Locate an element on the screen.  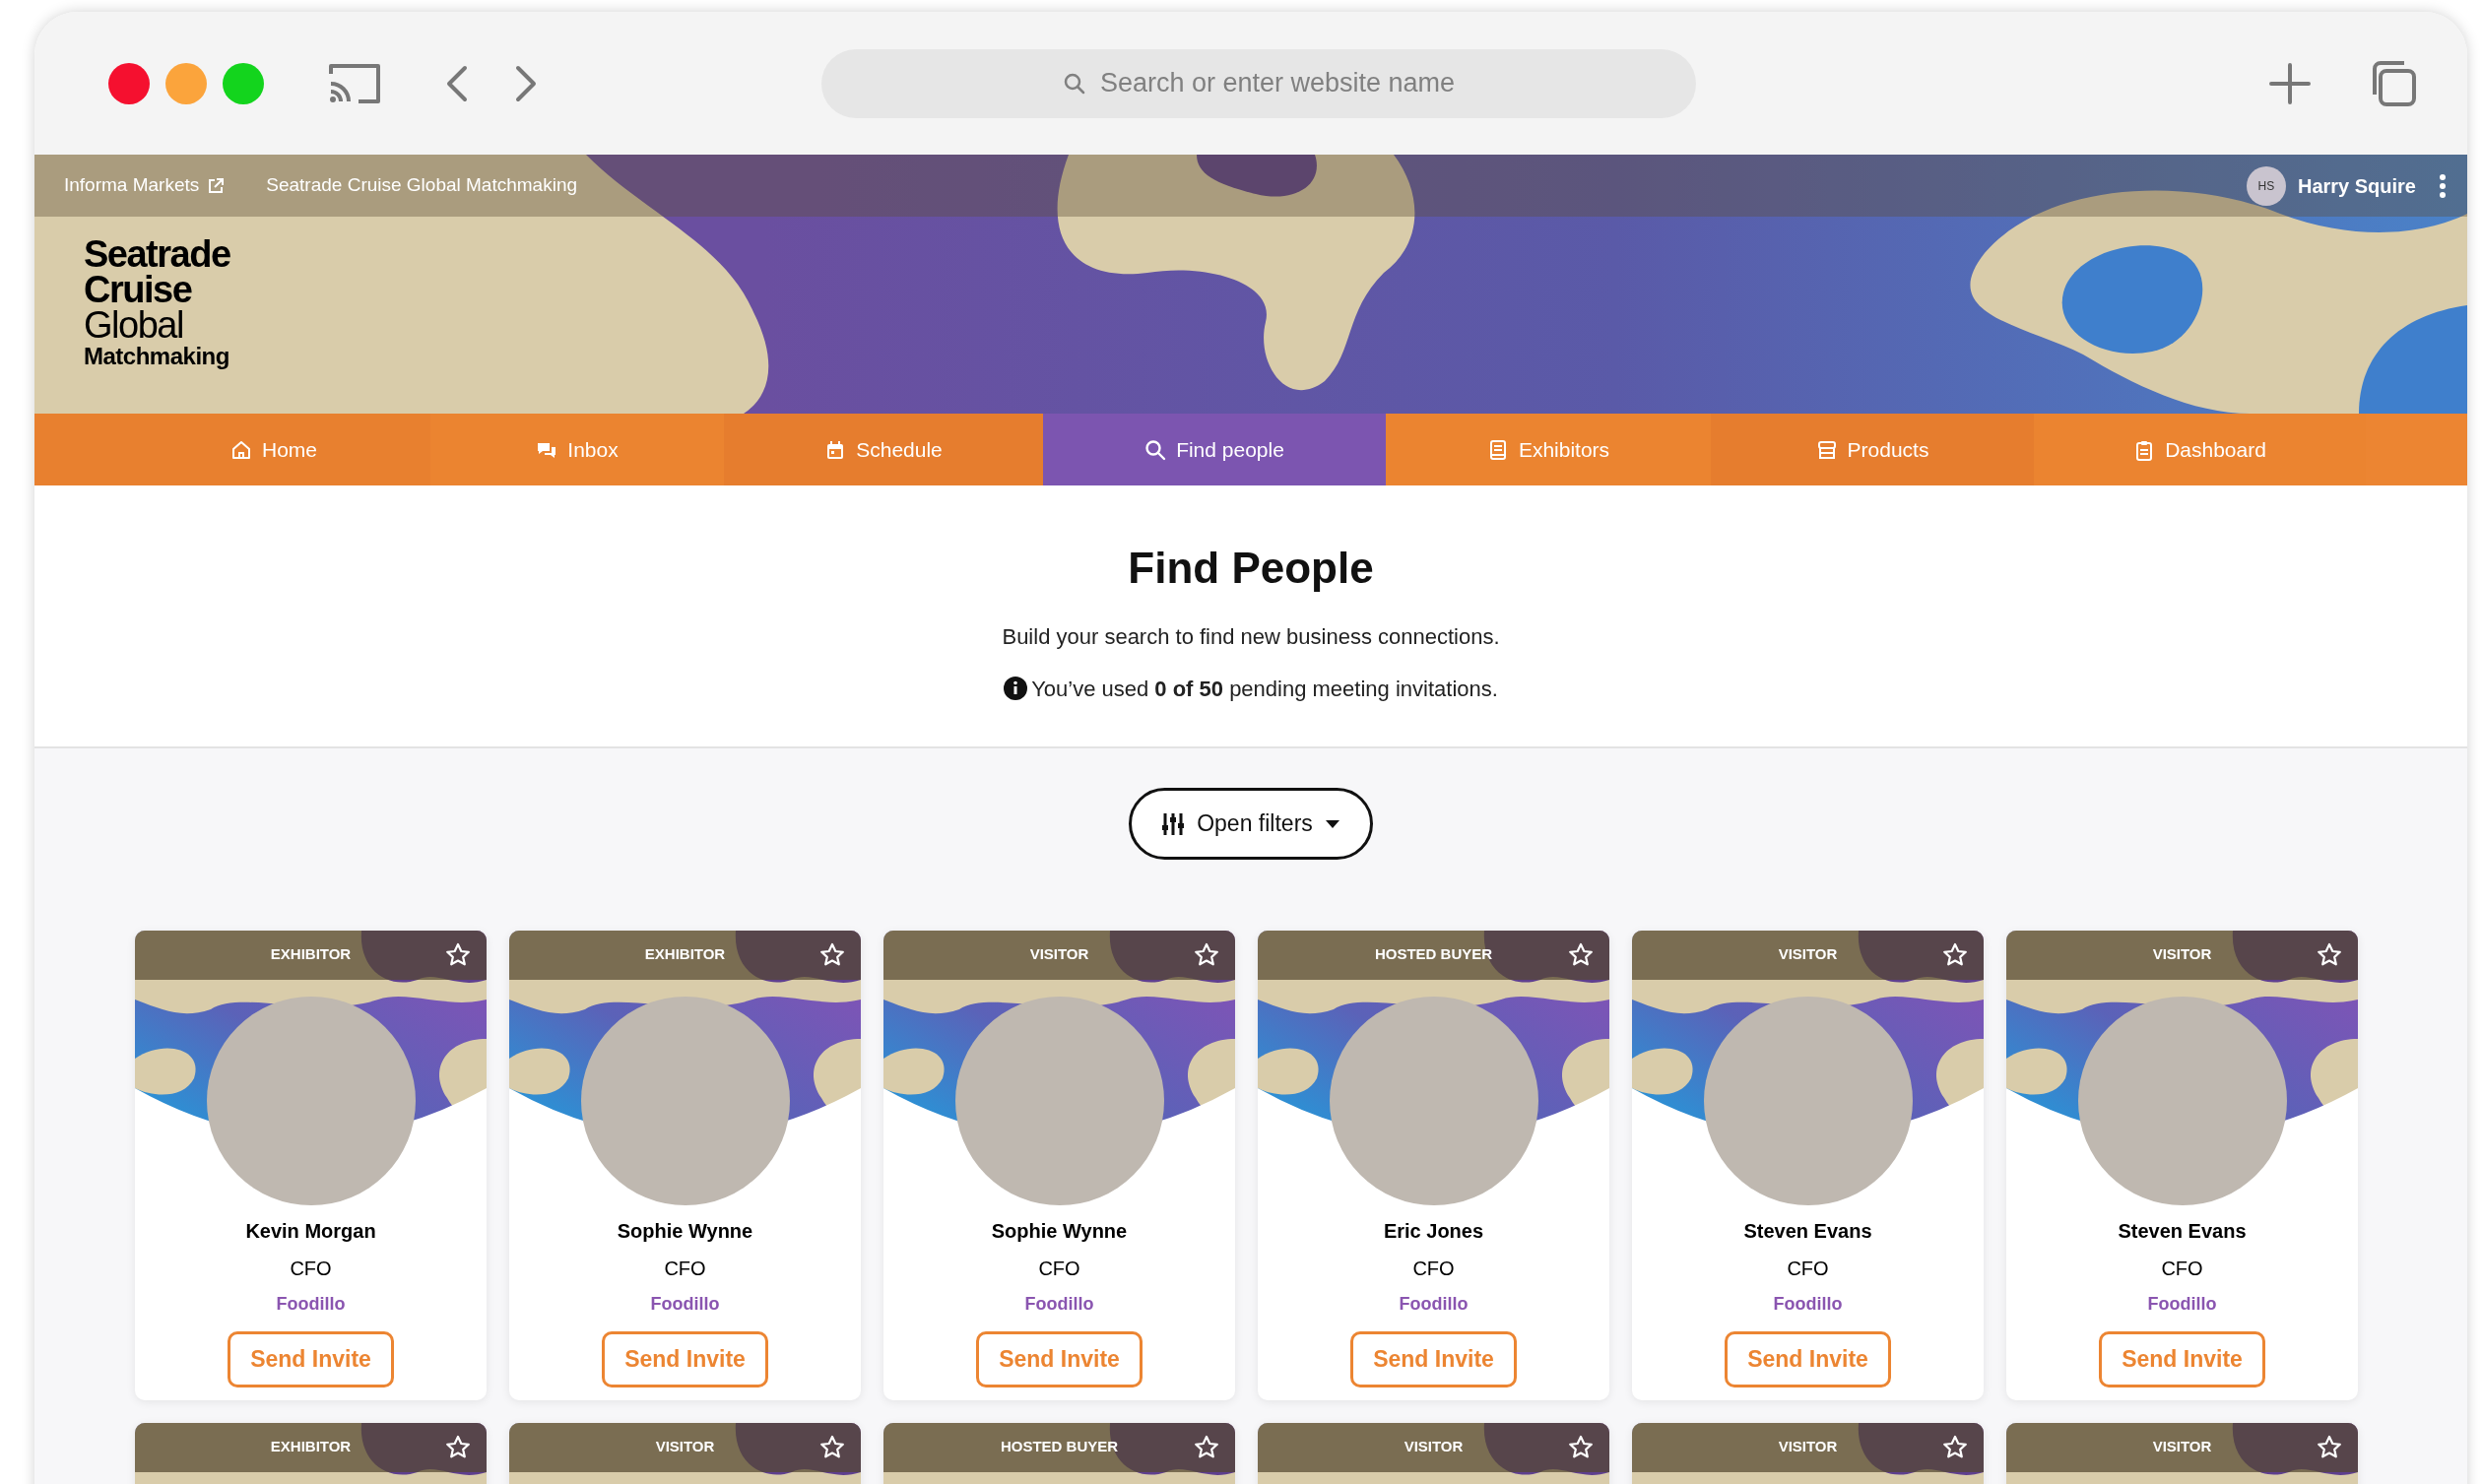
invitation-usage-text: You’ve used 0 of 50 pending meeting invitations. is located at coordinates (1264, 689).